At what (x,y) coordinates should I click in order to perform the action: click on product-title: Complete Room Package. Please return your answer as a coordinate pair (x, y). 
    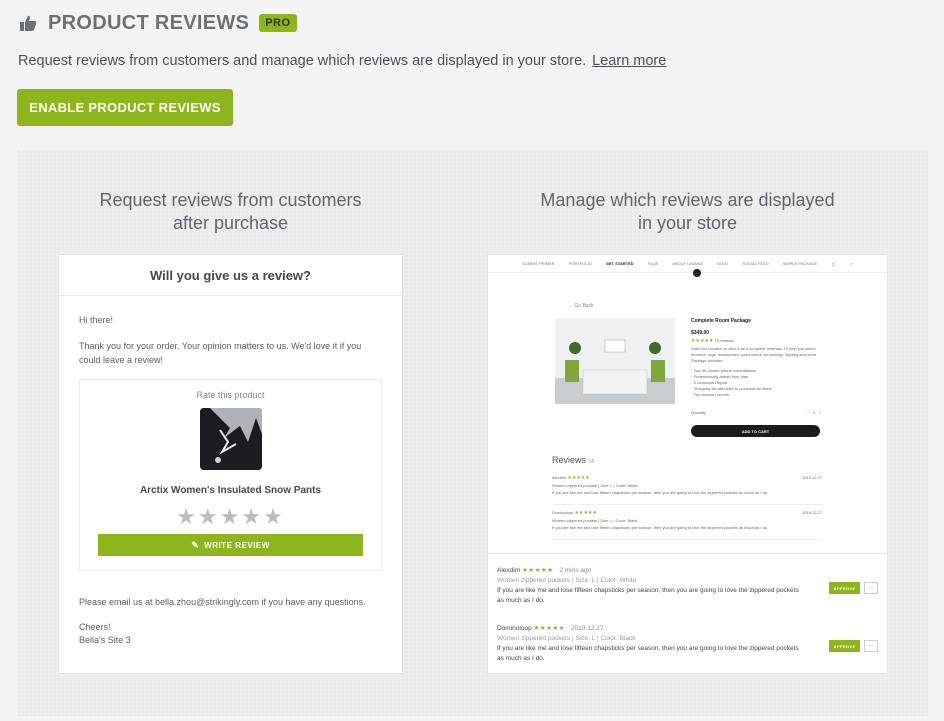
    Looking at the image, I should click on (721, 321).